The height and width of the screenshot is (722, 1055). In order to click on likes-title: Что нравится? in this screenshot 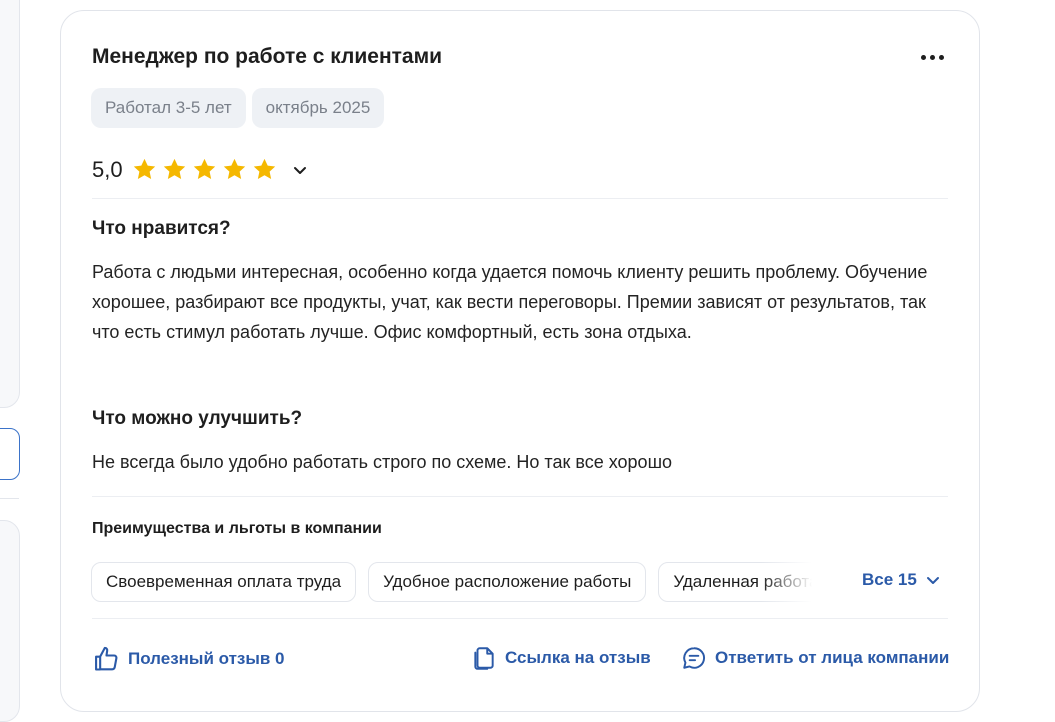, I will do `click(161, 228)`.